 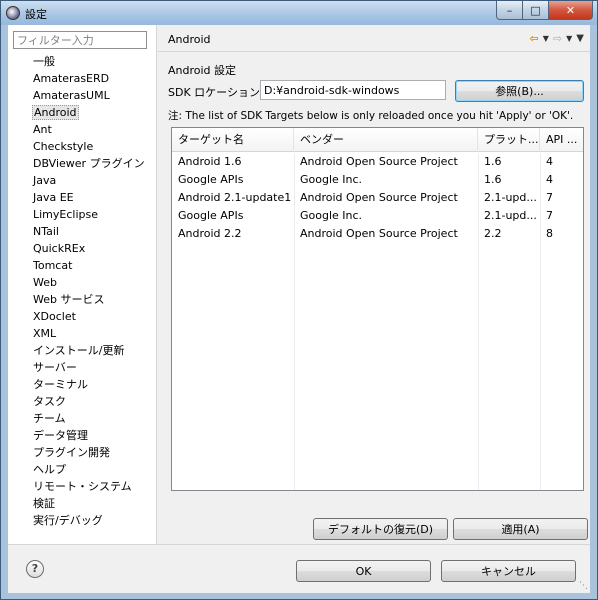 I want to click on table-cell: Android 2.1-update1, so click(x=235, y=197).